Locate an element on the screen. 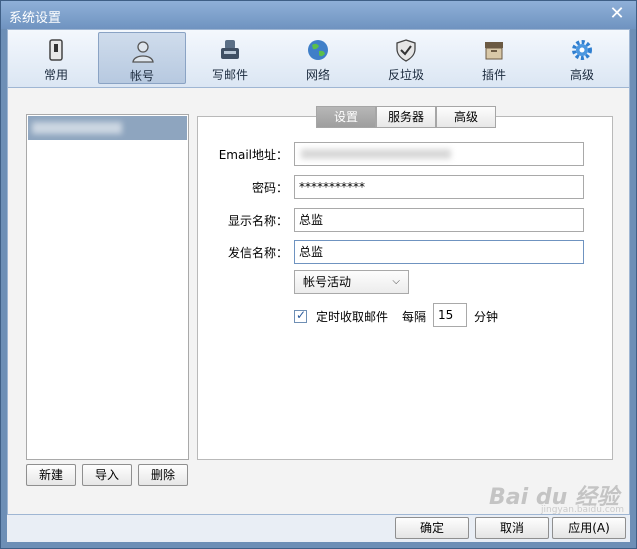 Image resolution: width=637 pixels, height=549 pixels. account-status-dropdown: 帐号活动 ⌵ is located at coordinates (351, 282).